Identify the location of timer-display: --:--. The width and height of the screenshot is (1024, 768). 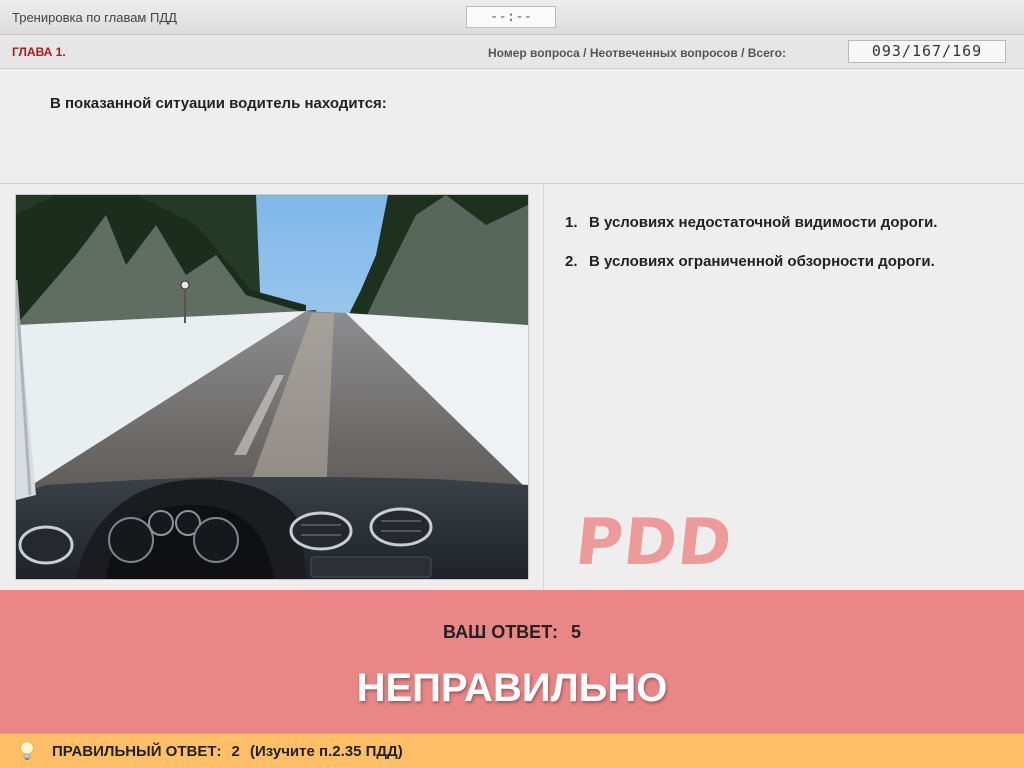
(511, 17).